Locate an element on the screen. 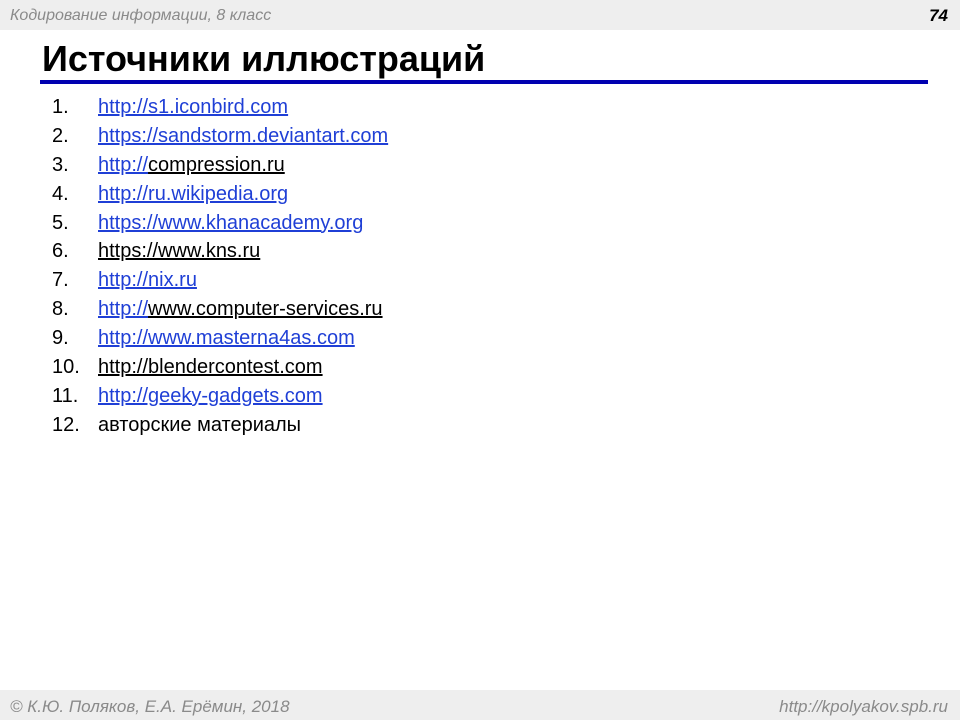 The width and height of the screenshot is (960, 720). source-link: http://nix.ru is located at coordinates (147, 280).